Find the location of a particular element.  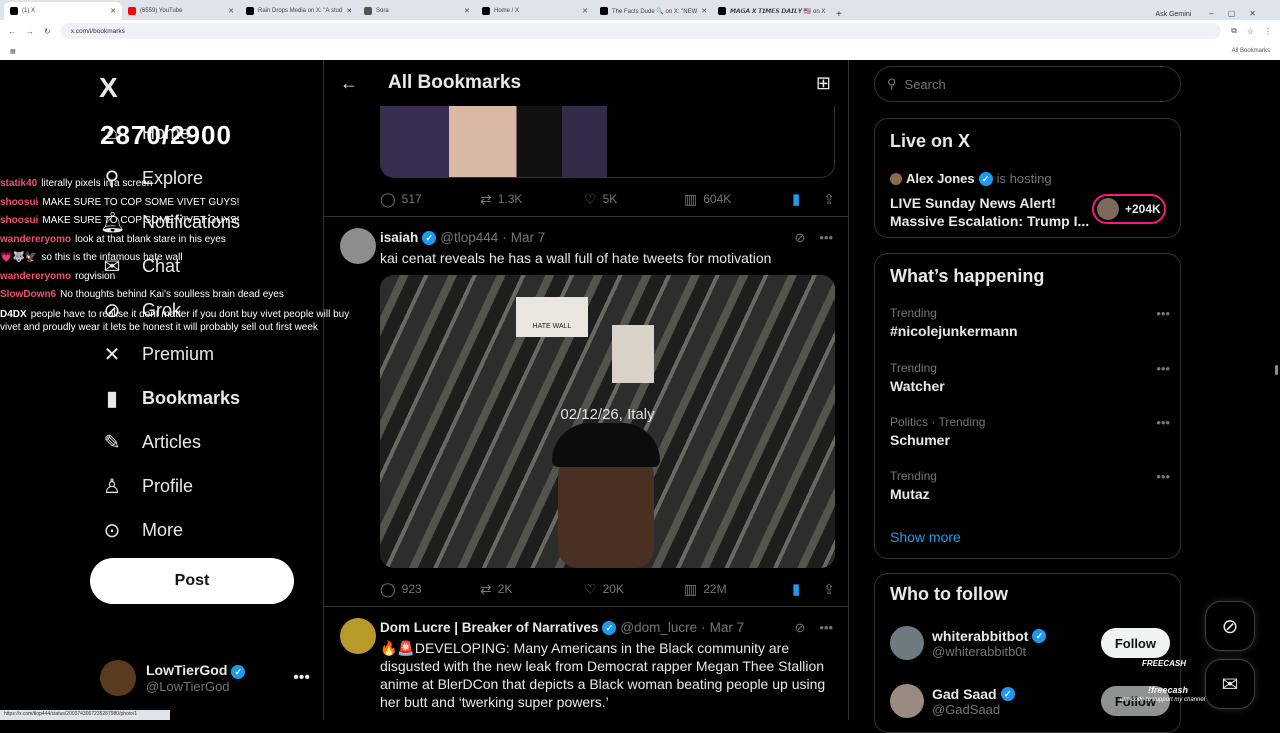

live-listeners-pill: +204K is located at coordinates (1129, 209).